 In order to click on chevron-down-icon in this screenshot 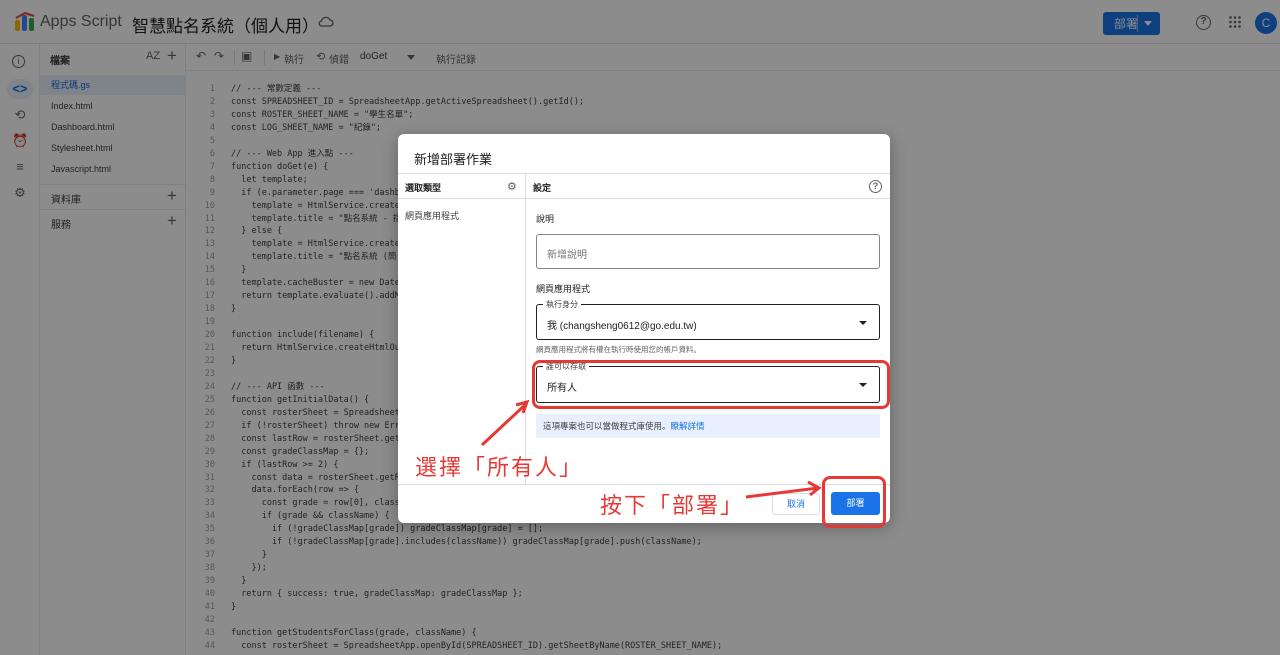, I will do `click(863, 323)`.